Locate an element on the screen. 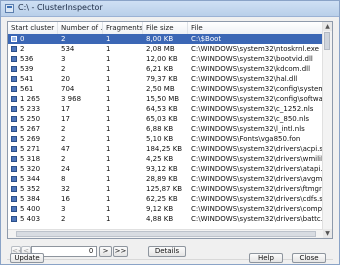  horizontal-scrollbar is located at coordinates (165, 233).